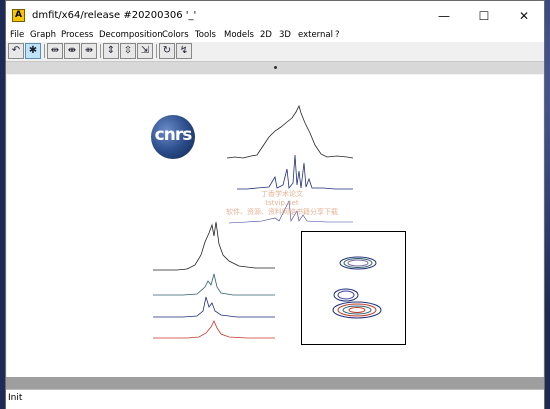 The image size is (550, 409). I want to click on stack-spectrum-navy, so click(214, 307).